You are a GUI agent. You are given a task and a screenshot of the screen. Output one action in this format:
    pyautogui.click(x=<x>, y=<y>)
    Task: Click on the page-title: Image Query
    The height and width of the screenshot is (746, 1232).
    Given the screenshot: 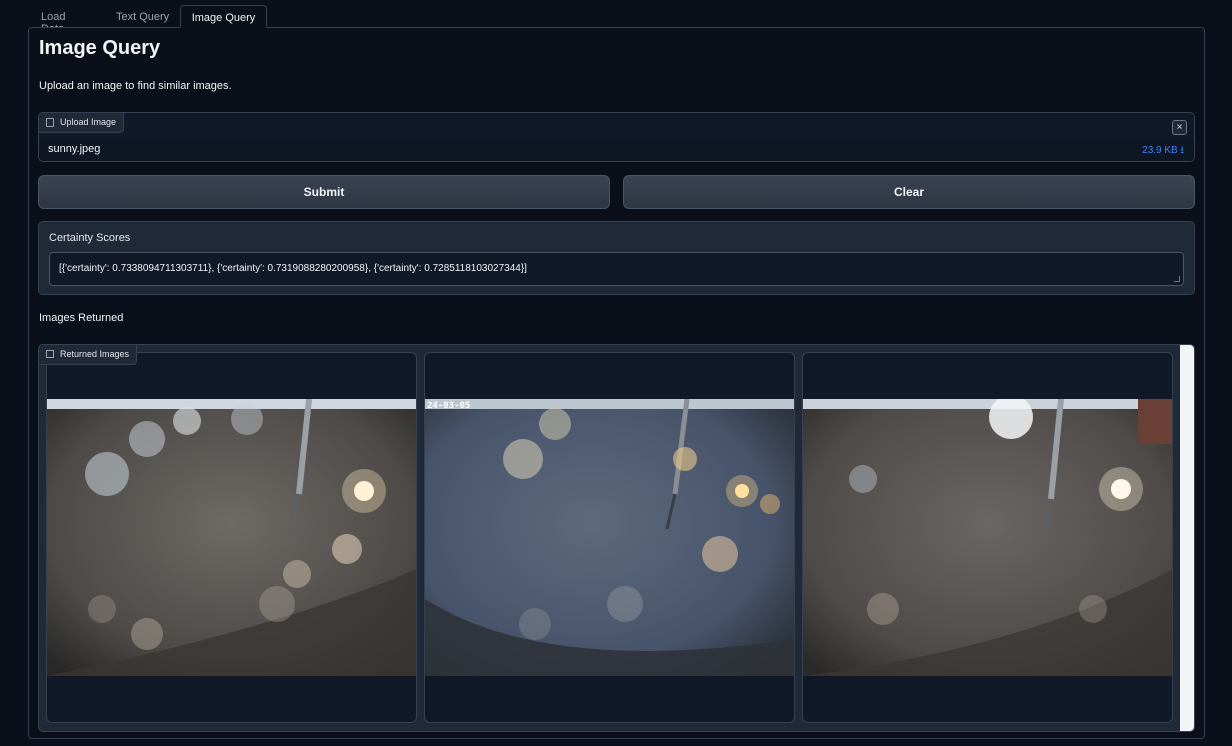 What is the action you would take?
    pyautogui.click(x=100, y=48)
    